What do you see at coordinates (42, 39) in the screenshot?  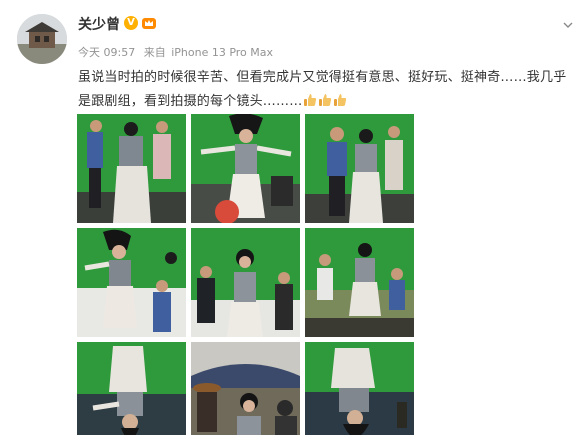 I see `avatar` at bounding box center [42, 39].